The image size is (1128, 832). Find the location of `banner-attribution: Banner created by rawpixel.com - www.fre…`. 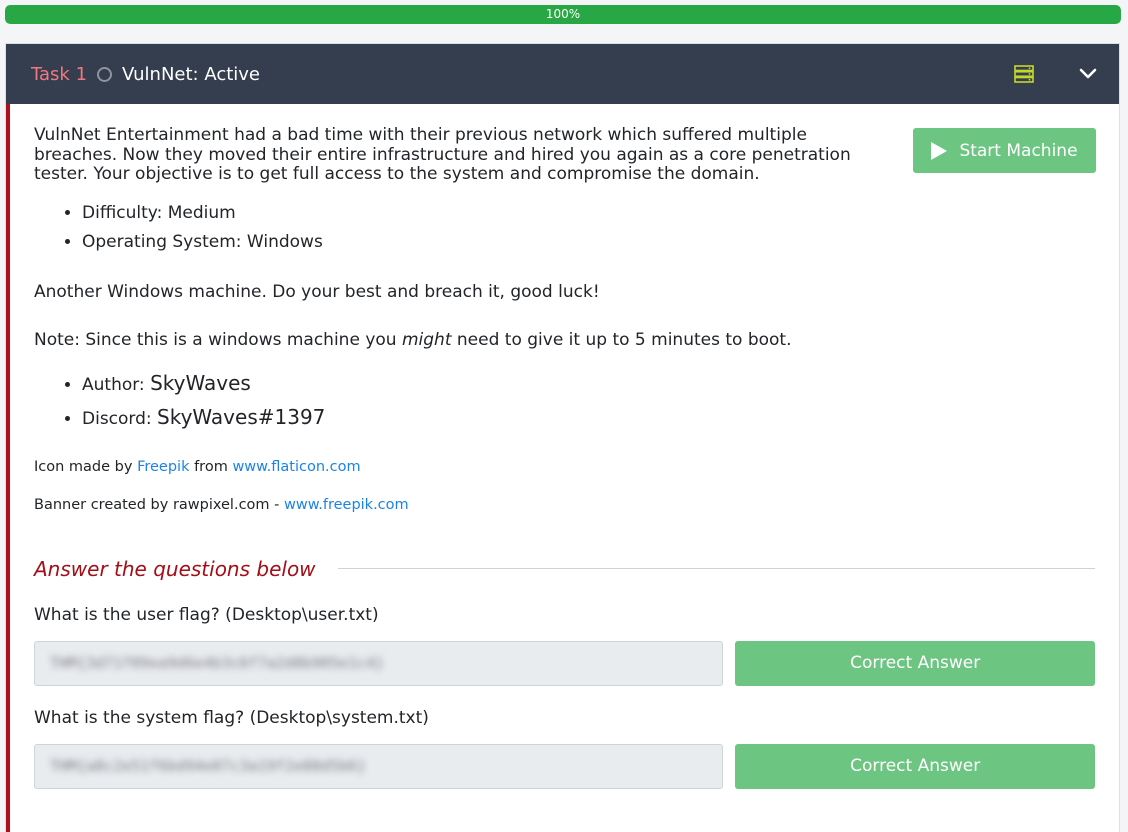

banner-attribution: Banner created by rawpixel.com - www.fre… is located at coordinates (564, 505).